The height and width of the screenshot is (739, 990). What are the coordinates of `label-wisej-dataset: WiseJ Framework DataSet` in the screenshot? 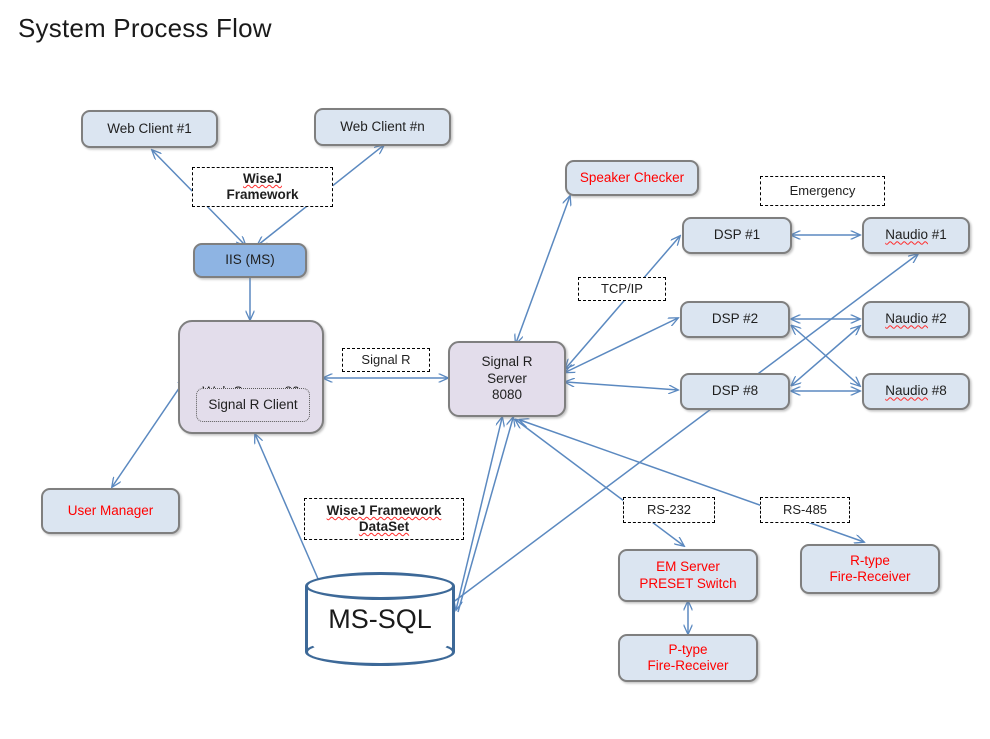 It's located at (384, 519).